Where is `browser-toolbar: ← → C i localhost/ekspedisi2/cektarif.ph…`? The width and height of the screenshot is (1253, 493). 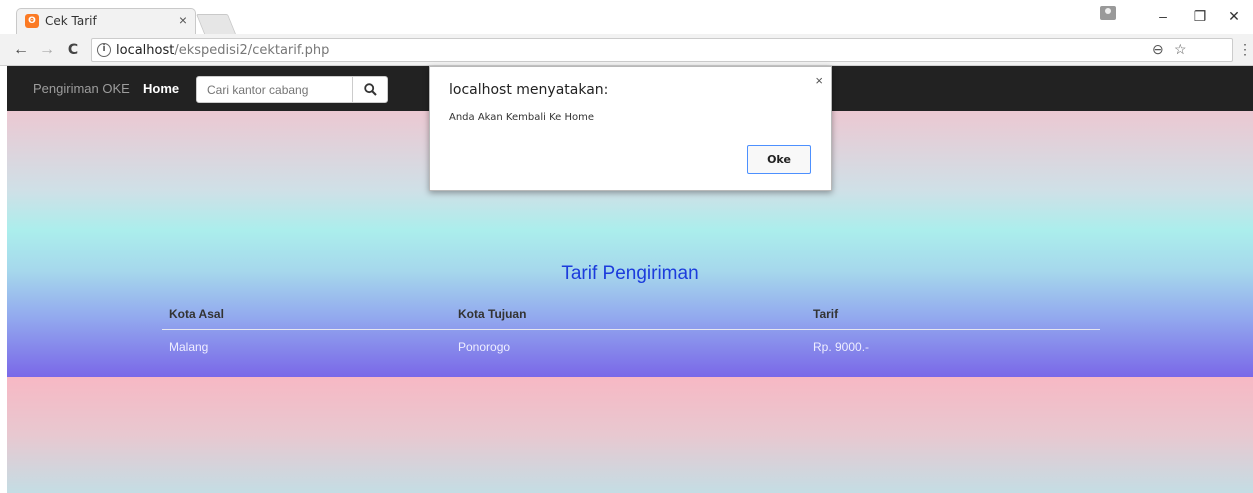 browser-toolbar: ← → C i localhost/ekspedisi2/cektarif.ph… is located at coordinates (626, 50).